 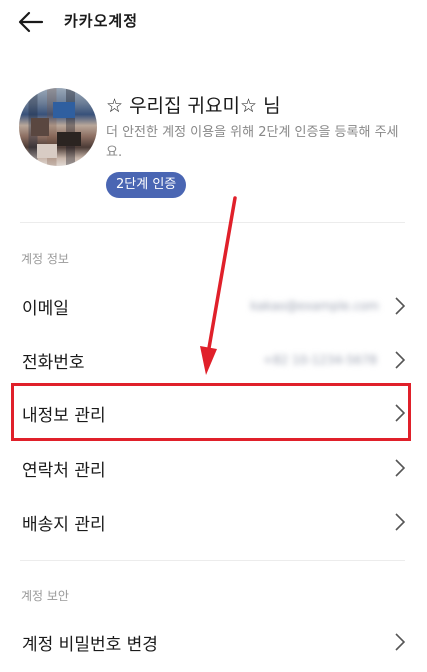 What do you see at coordinates (64, 525) in the screenshot?
I see `row-shipping-label: 배송지 관리` at bounding box center [64, 525].